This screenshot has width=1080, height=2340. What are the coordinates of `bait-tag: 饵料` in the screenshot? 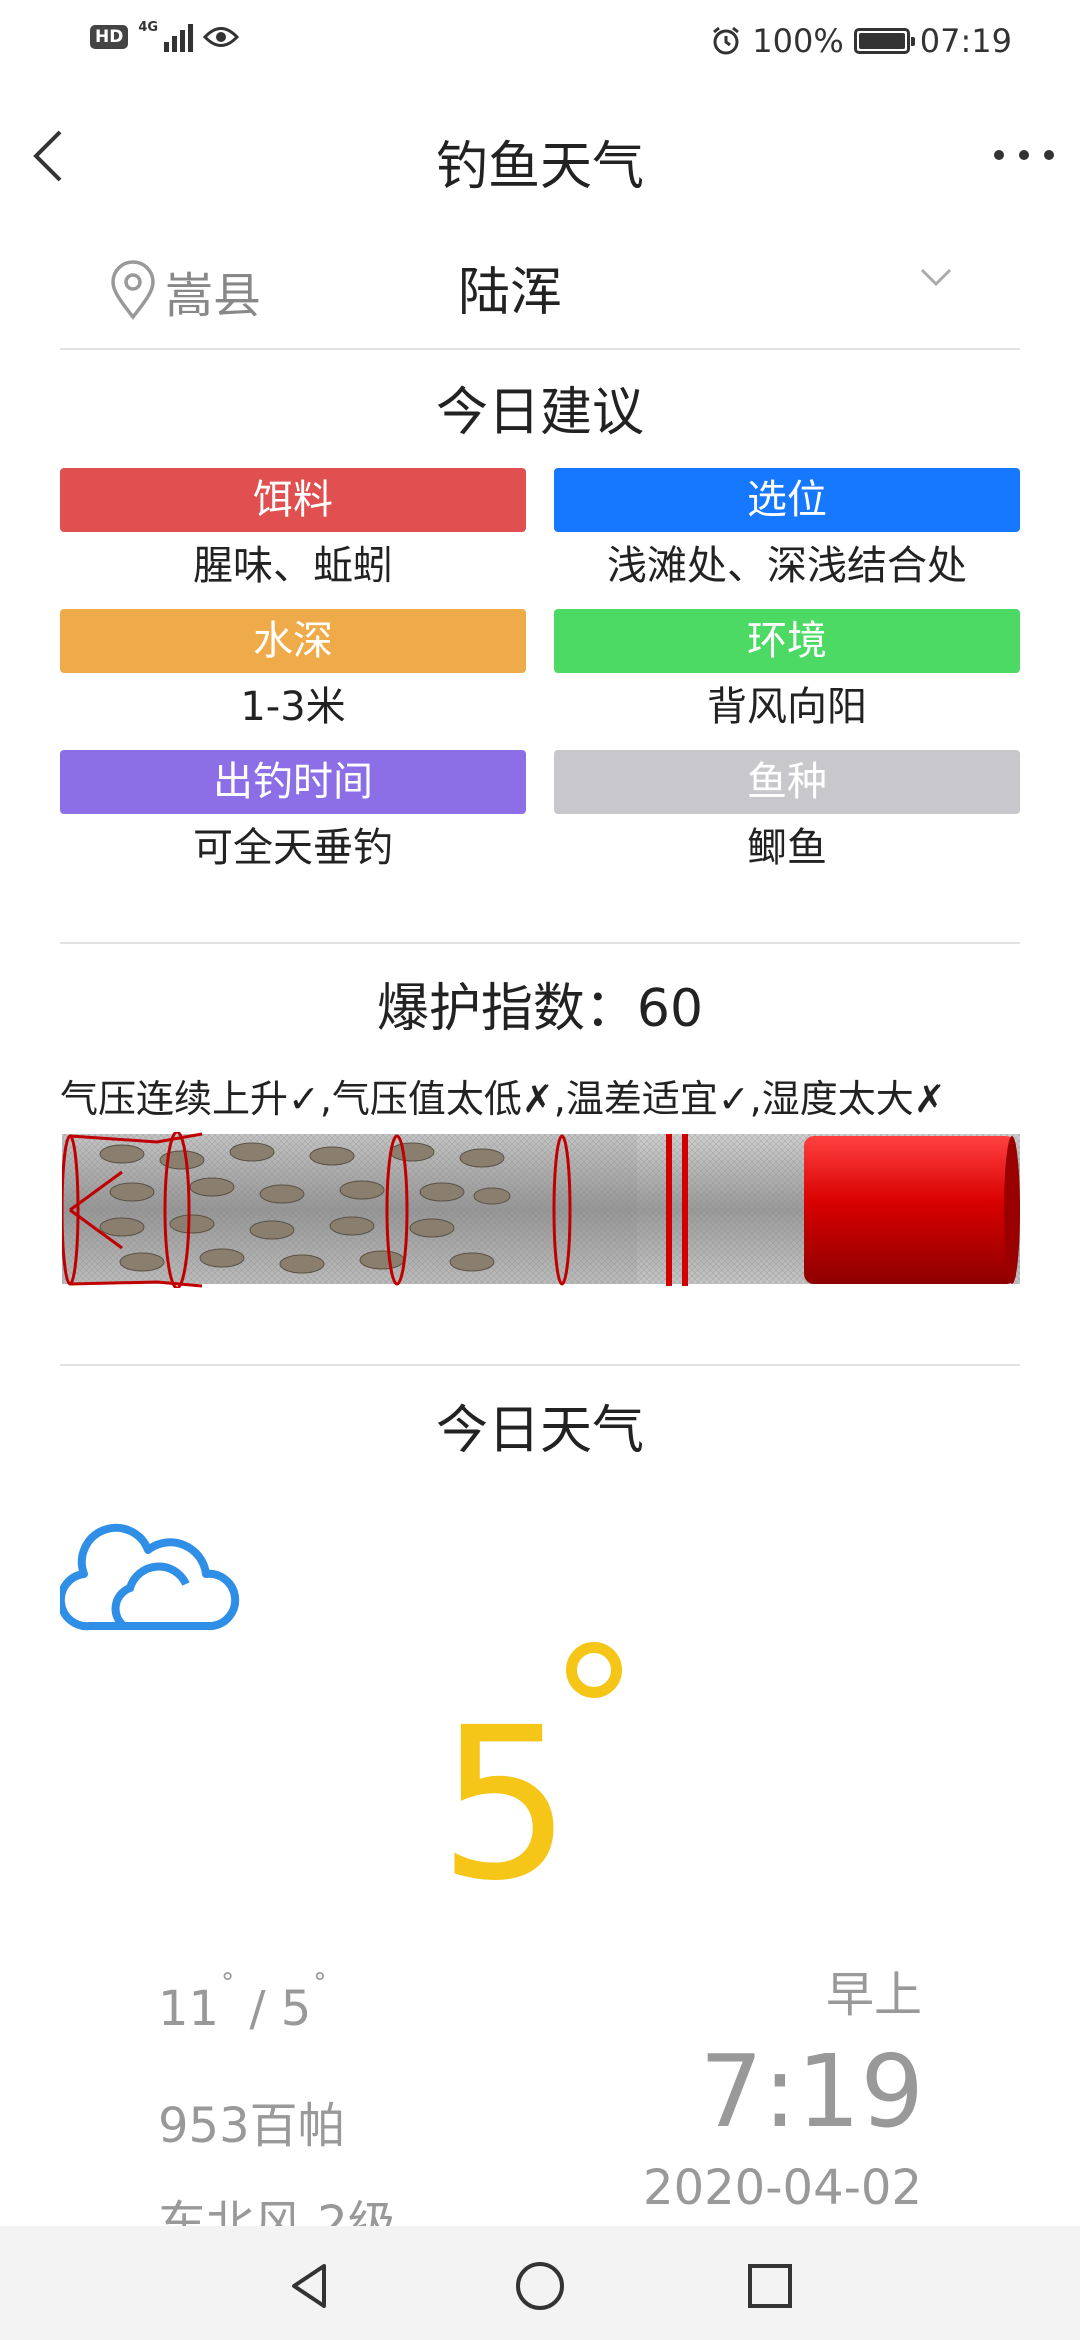 It's located at (293, 500).